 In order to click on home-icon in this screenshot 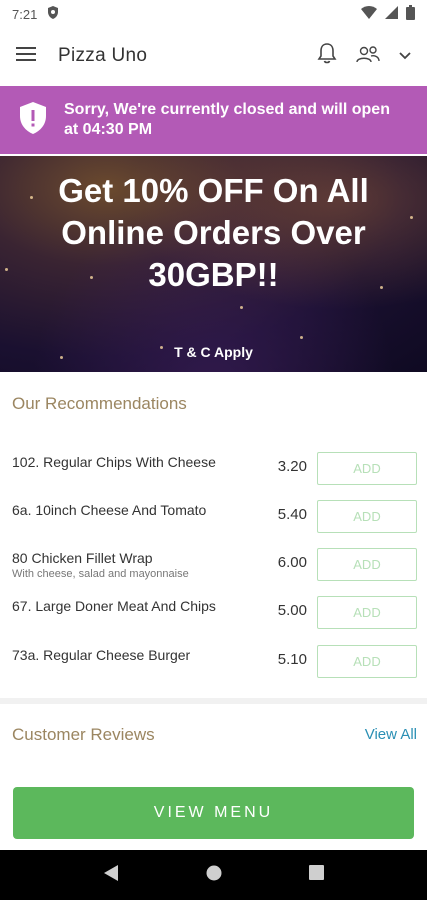, I will do `click(214, 875)`.